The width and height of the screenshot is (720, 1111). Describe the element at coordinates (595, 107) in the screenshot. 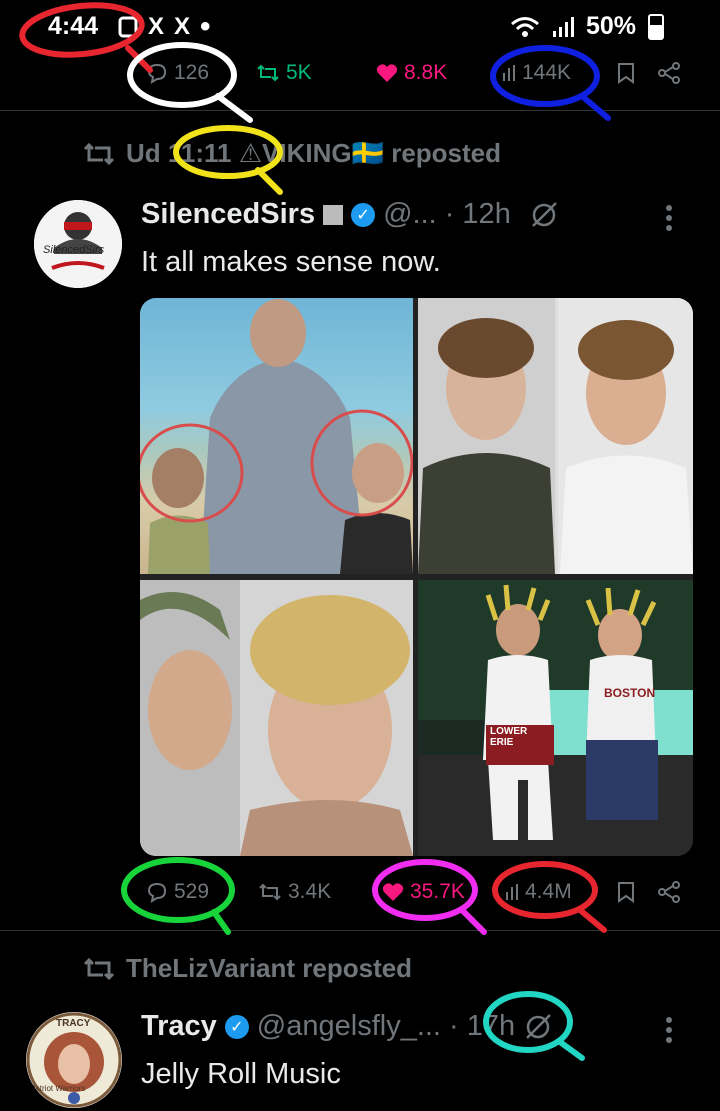

I see `annotation-tail-blue` at that location.